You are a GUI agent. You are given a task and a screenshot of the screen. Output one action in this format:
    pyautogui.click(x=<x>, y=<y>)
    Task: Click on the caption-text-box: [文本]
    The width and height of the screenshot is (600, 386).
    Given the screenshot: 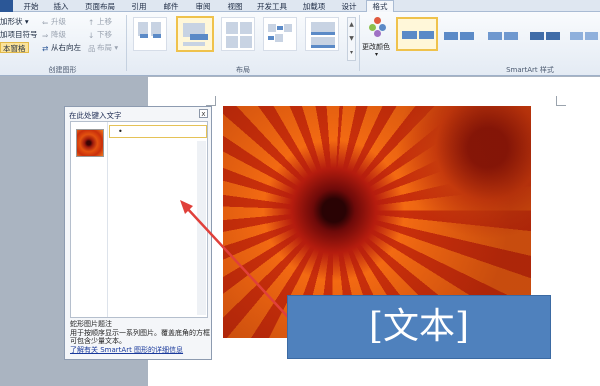 What is the action you would take?
    pyautogui.click(x=419, y=327)
    